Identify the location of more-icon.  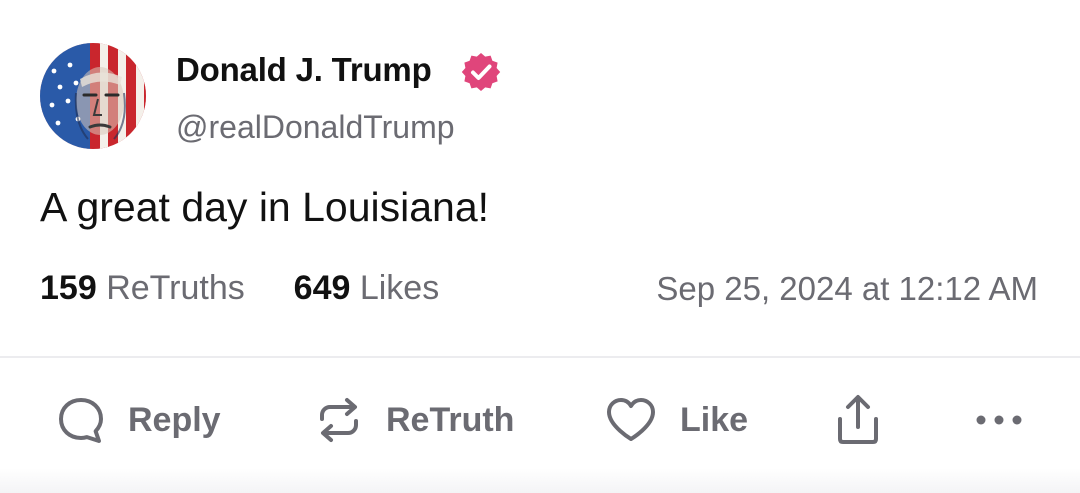
(999, 420).